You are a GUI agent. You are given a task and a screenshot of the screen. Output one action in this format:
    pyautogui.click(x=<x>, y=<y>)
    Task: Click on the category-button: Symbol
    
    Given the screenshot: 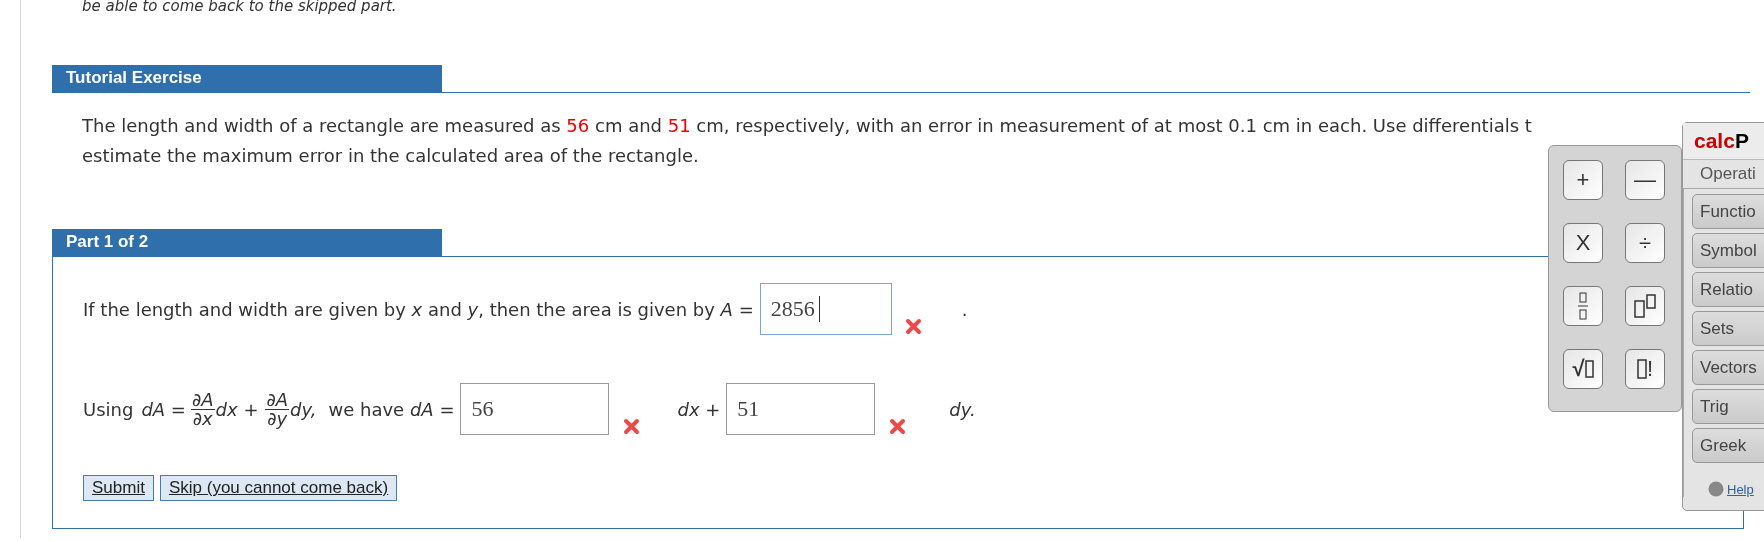 What is the action you would take?
    pyautogui.click(x=1728, y=250)
    